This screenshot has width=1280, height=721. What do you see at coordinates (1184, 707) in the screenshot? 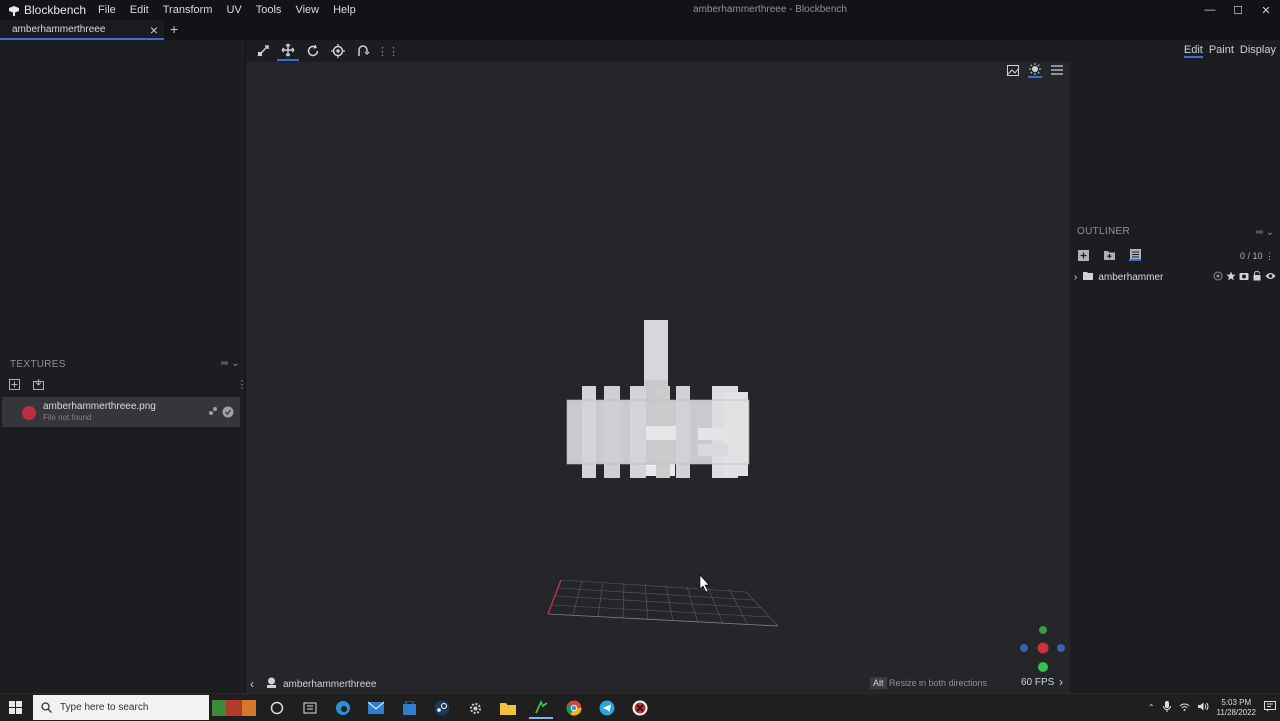
I see `network-icon` at bounding box center [1184, 707].